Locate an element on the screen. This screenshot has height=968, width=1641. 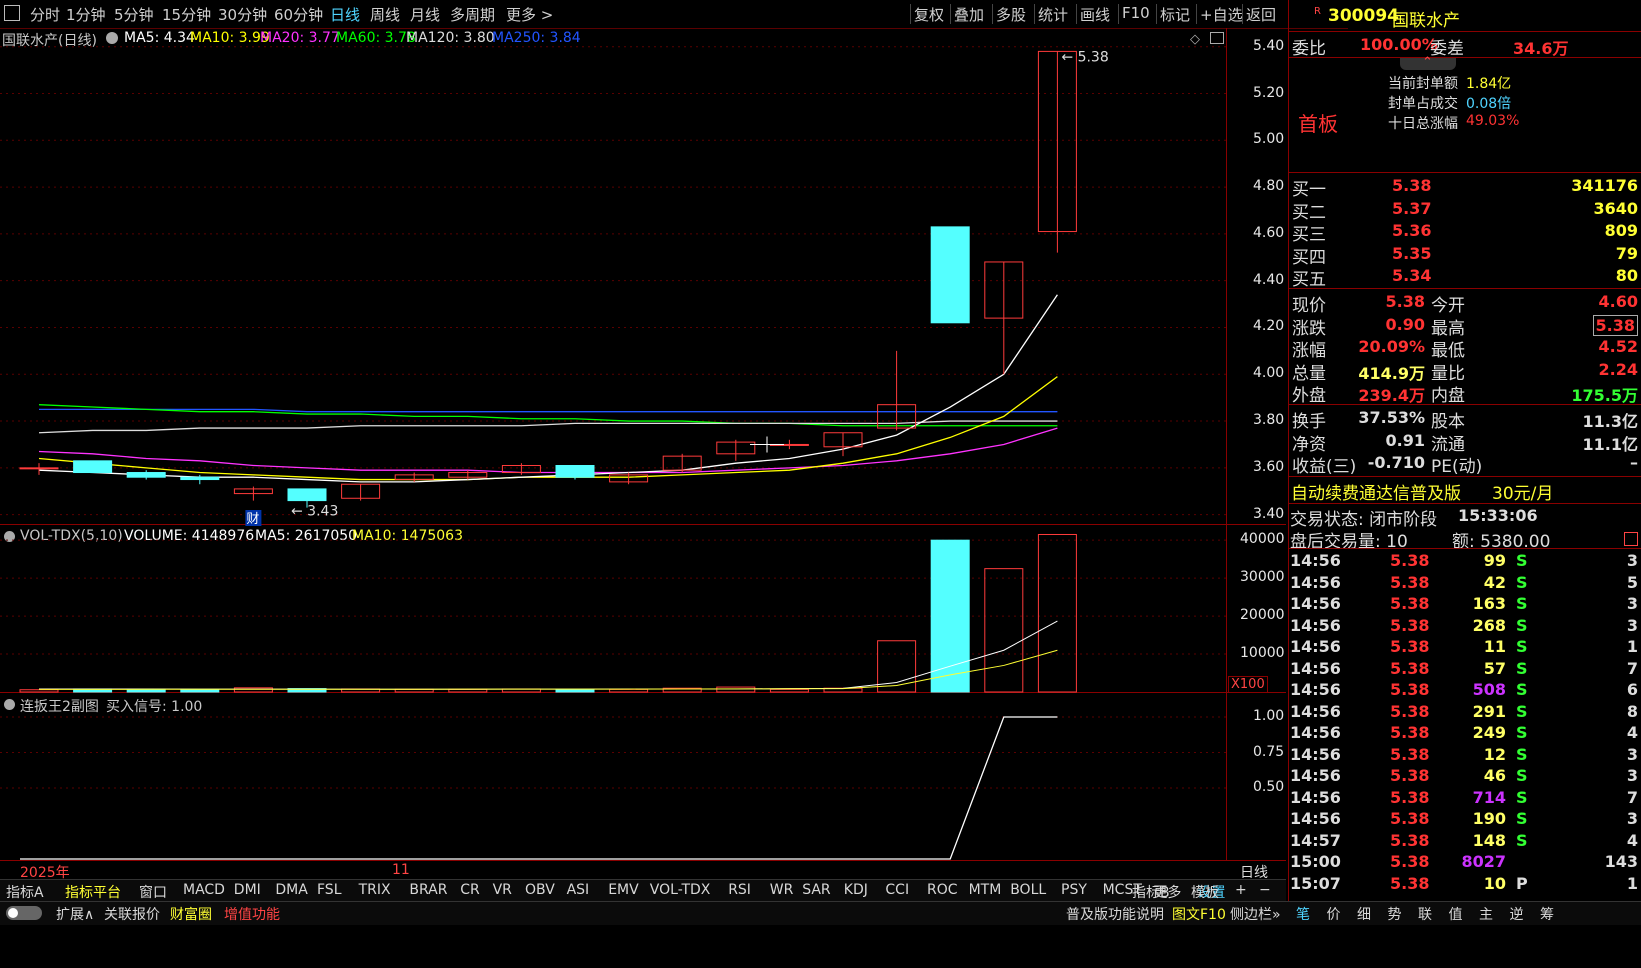
tick-count: 5 is located at coordinates (1632, 582).